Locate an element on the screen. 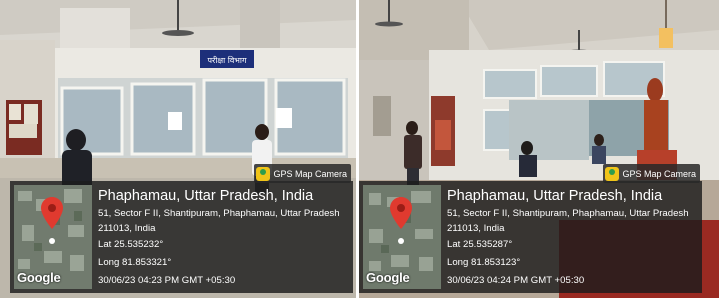 This screenshot has height=298, width=719. timestamp: 30/06/23 04:23 PM GMT +05:30 is located at coordinates (167, 280).